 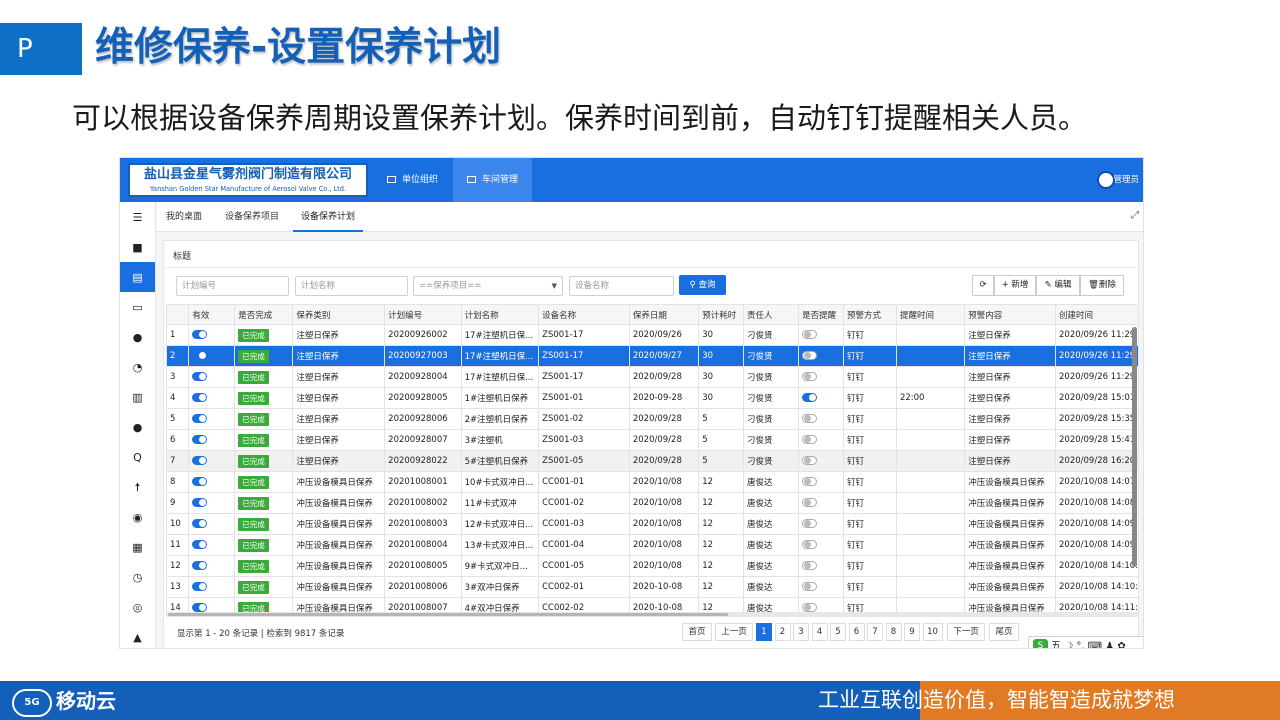 What do you see at coordinates (821, 314) in the screenshot?
I see `column-header: 是否提醒` at bounding box center [821, 314].